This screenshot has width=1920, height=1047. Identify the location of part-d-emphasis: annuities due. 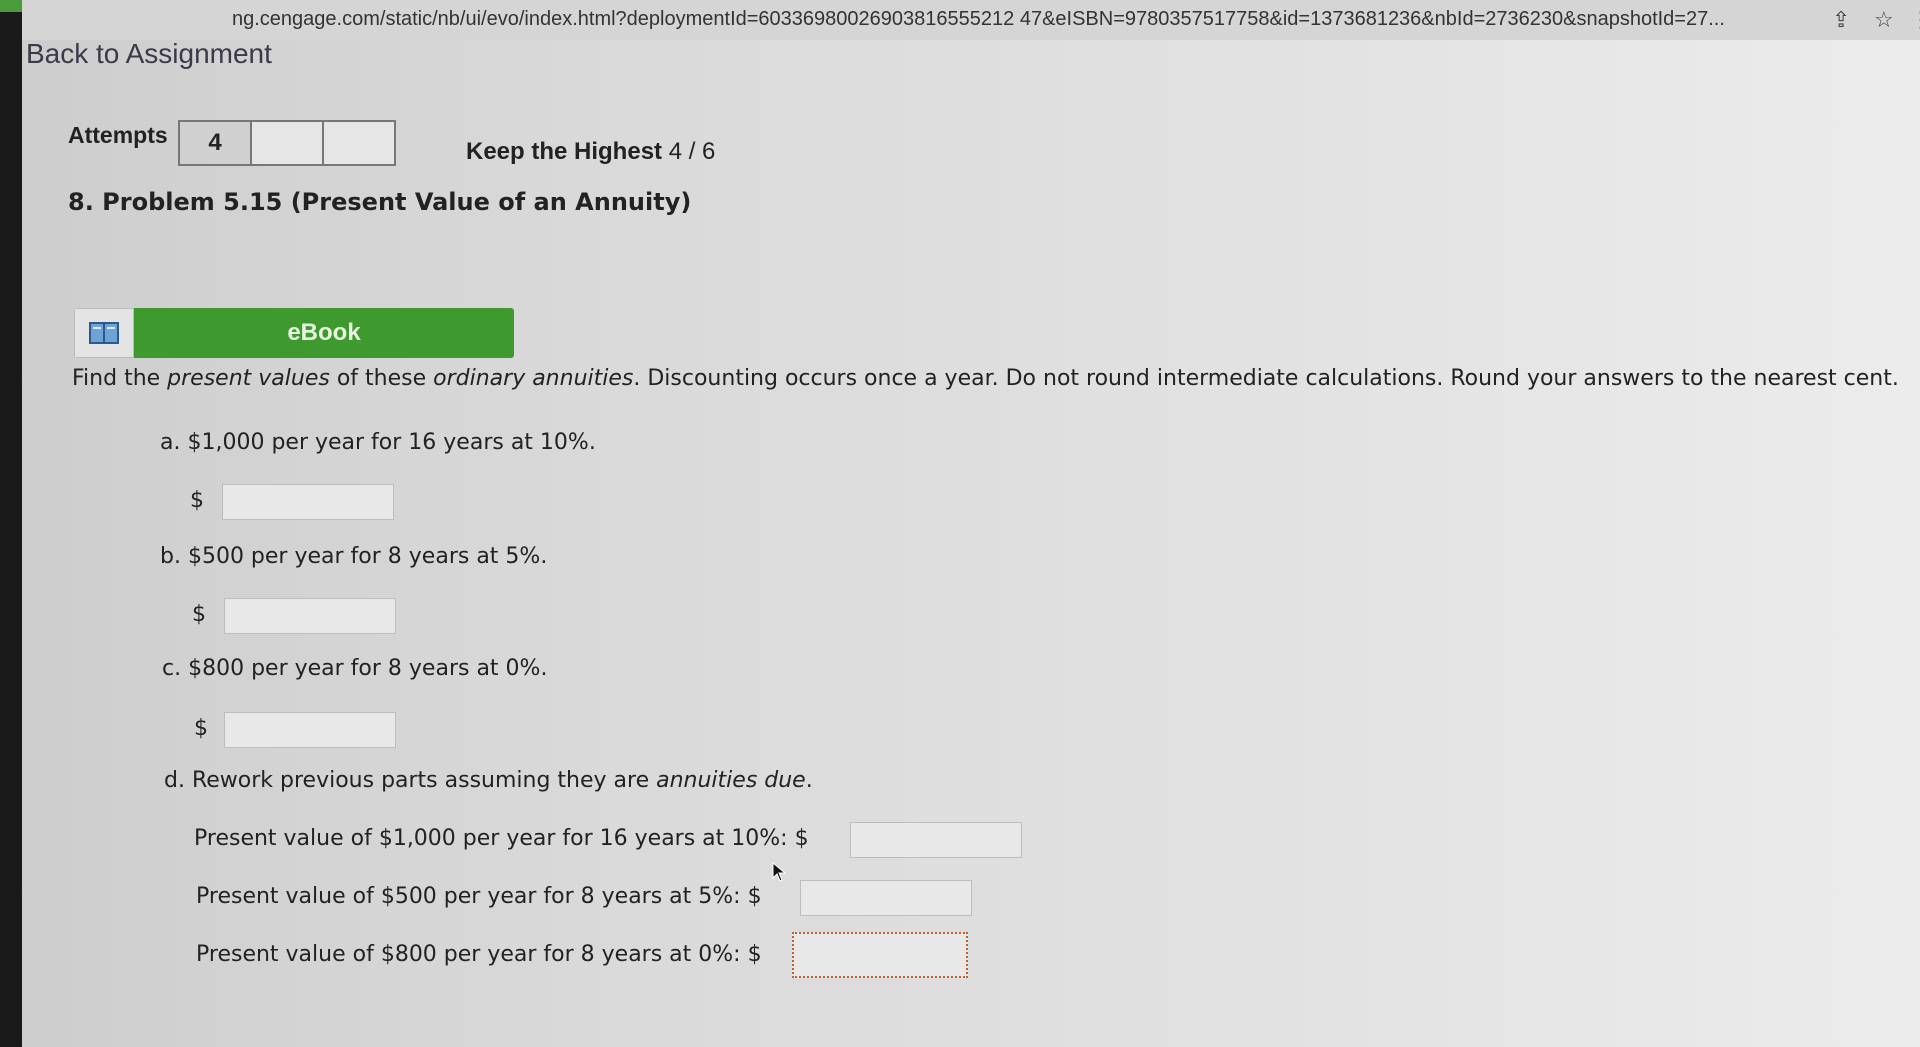
(731, 780).